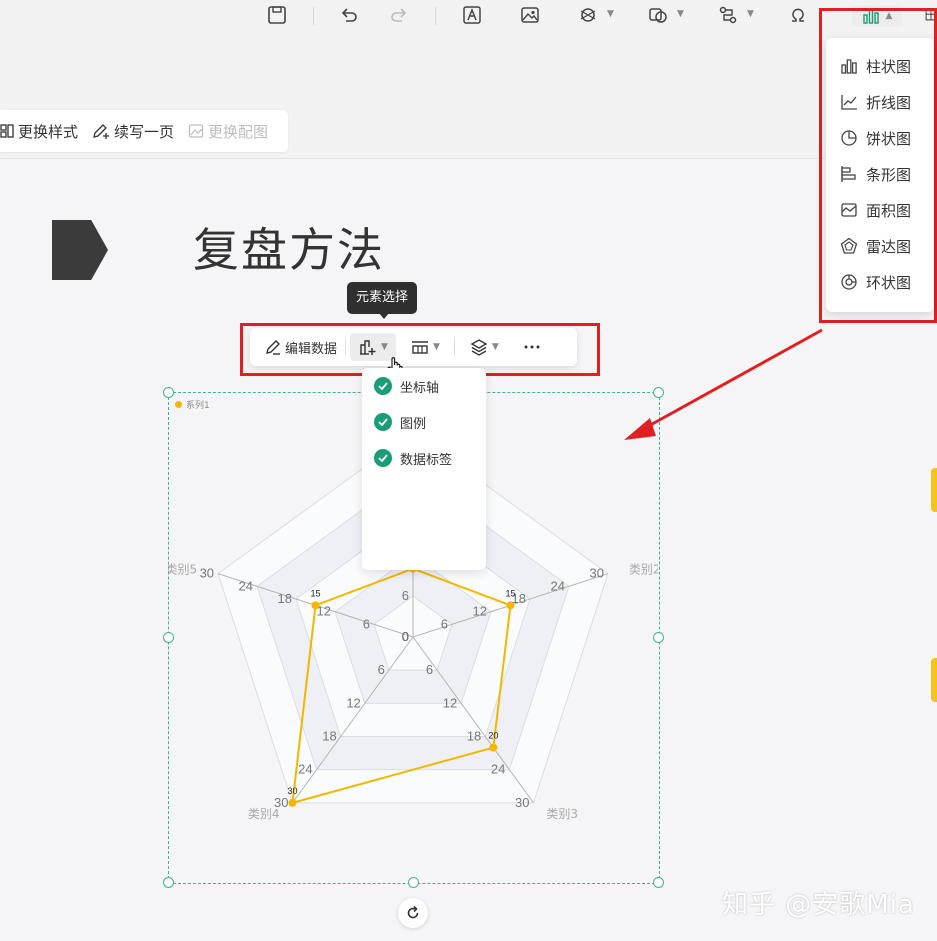  I want to click on tooltip-arrow, so click(384, 316).